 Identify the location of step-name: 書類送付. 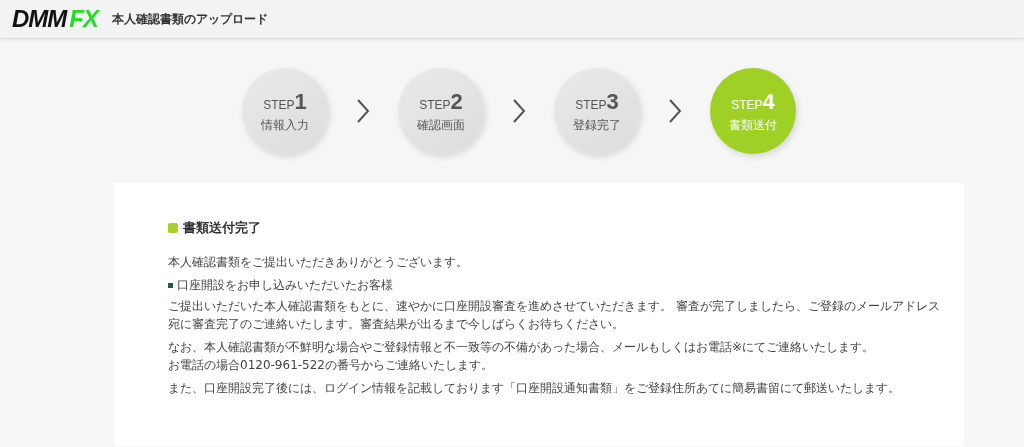
(753, 125).